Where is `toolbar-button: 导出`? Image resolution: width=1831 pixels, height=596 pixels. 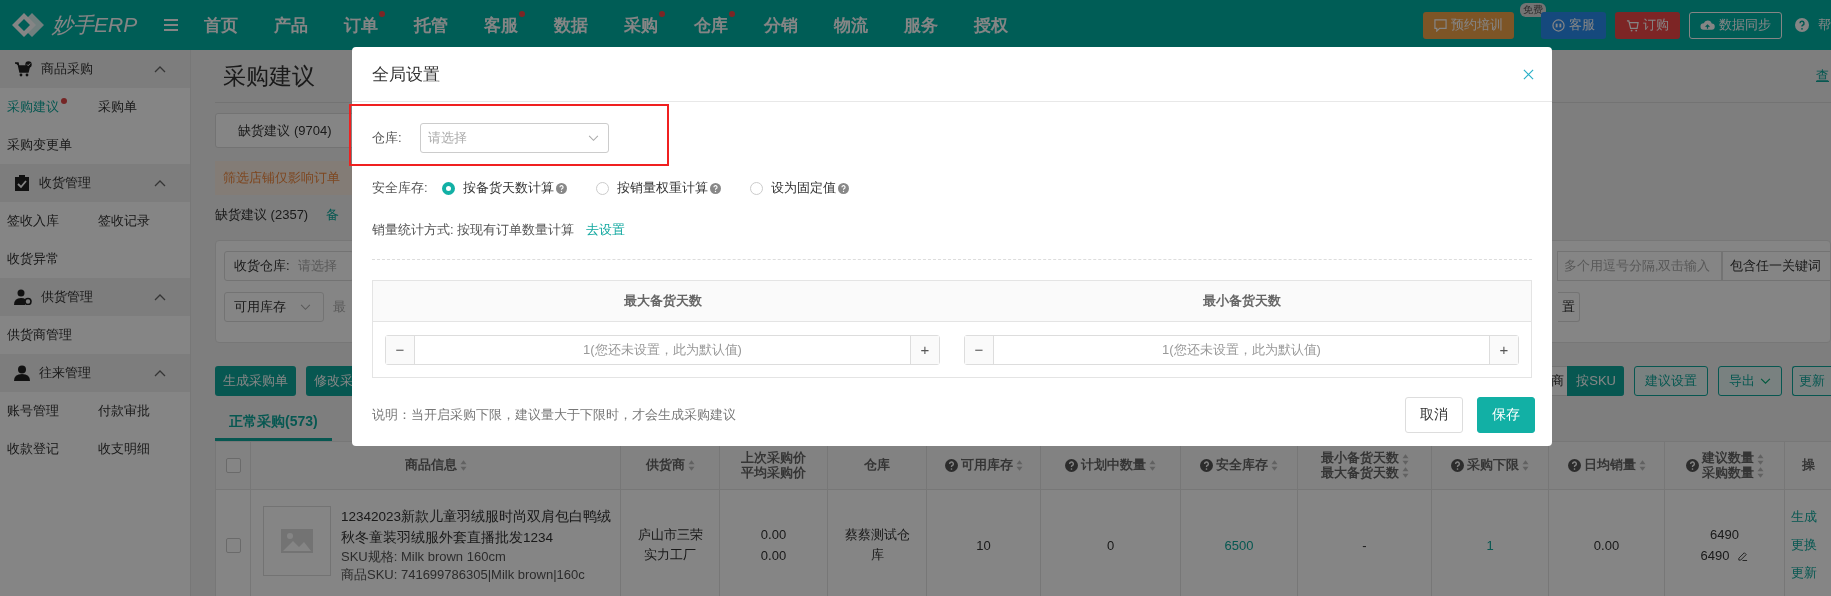 toolbar-button: 导出 is located at coordinates (1750, 381).